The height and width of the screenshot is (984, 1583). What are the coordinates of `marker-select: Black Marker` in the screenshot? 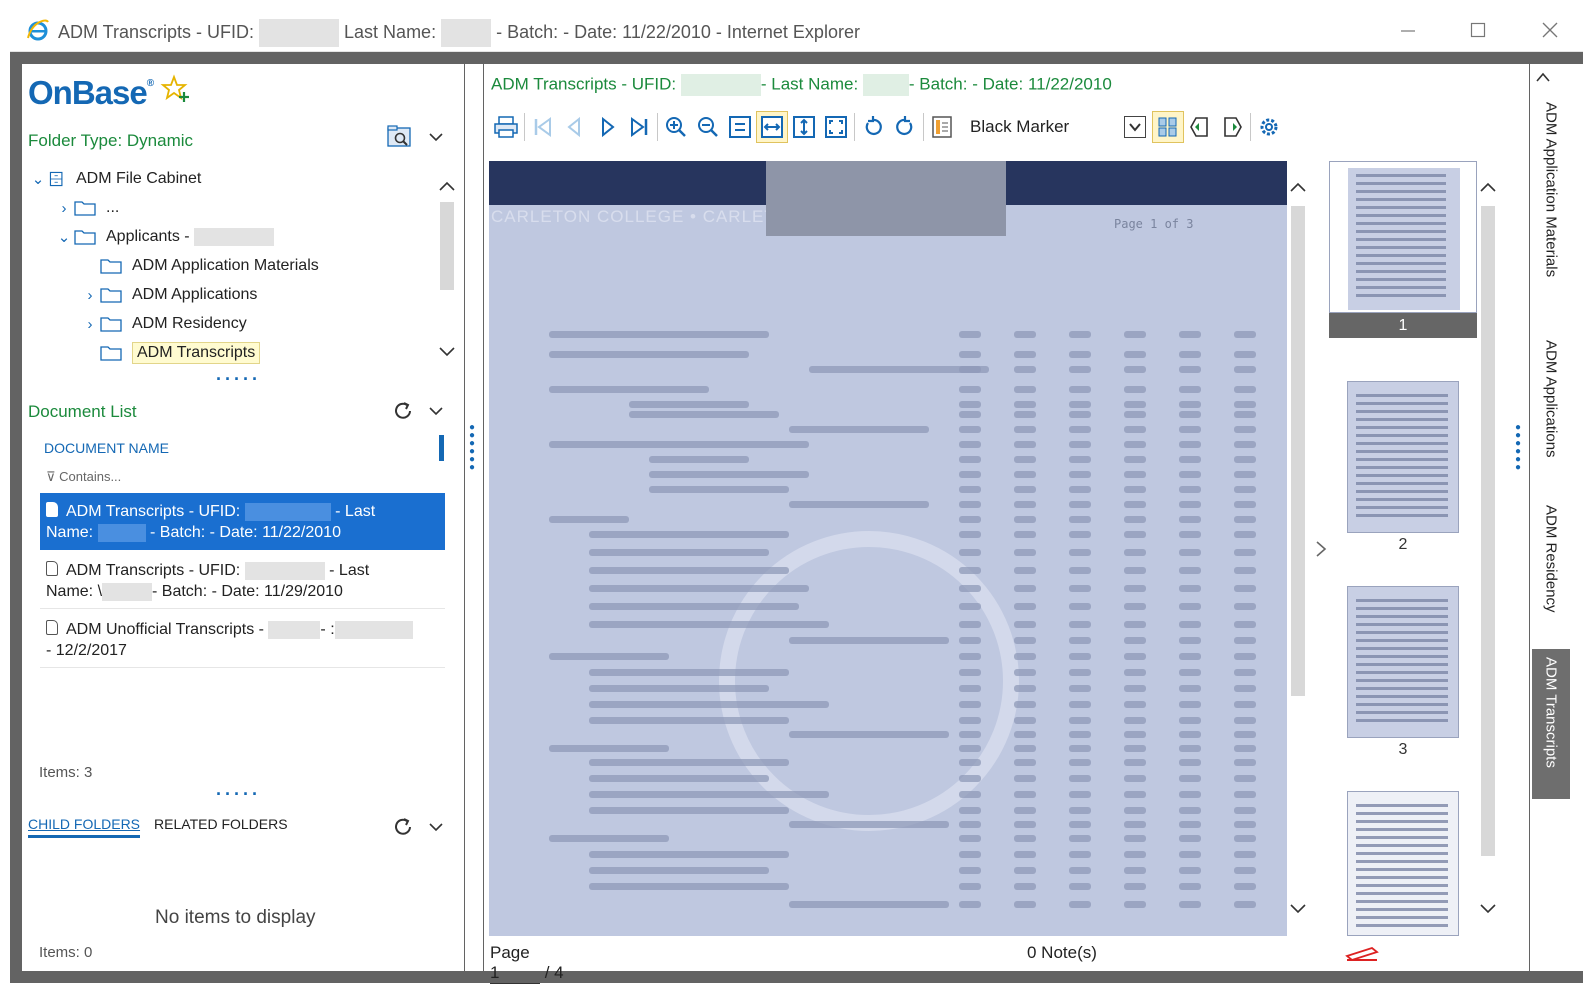 It's located at (1057, 127).